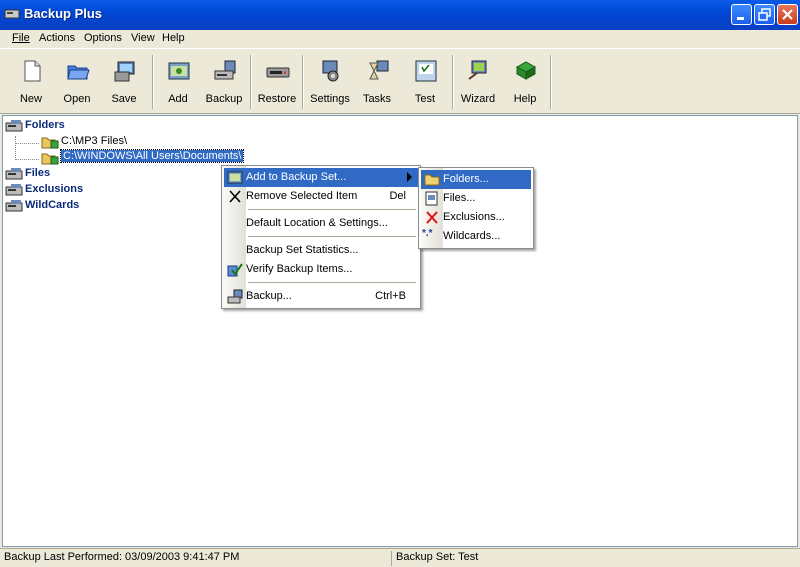 The image size is (800, 567). What do you see at coordinates (478, 82) in the screenshot?
I see `wizard-button: Wizard` at bounding box center [478, 82].